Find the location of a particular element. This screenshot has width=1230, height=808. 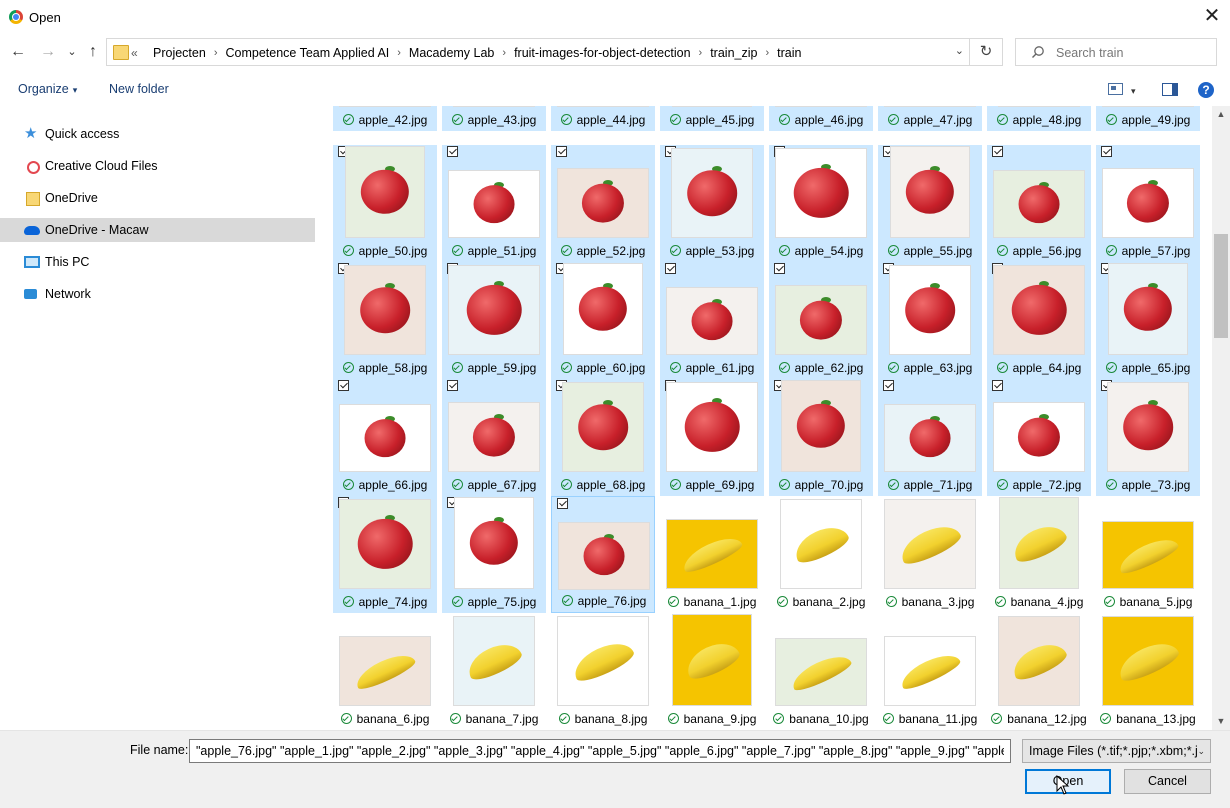

file-tile: banana_7.jpg is located at coordinates (494, 671).